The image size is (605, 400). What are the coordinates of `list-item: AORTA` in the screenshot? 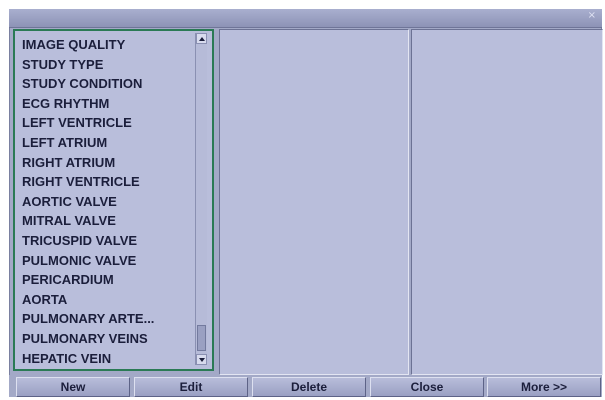 It's located at (88, 300).